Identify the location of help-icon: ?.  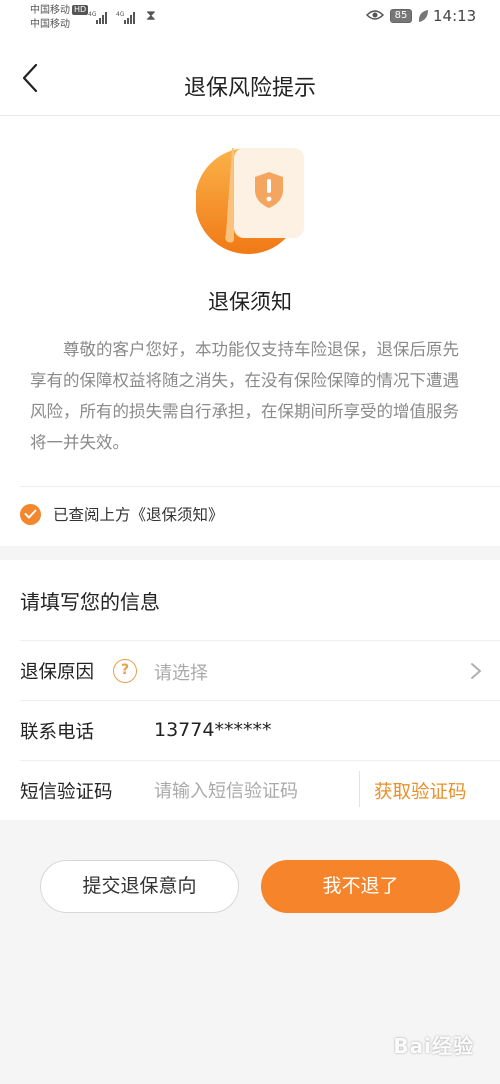
(125, 671).